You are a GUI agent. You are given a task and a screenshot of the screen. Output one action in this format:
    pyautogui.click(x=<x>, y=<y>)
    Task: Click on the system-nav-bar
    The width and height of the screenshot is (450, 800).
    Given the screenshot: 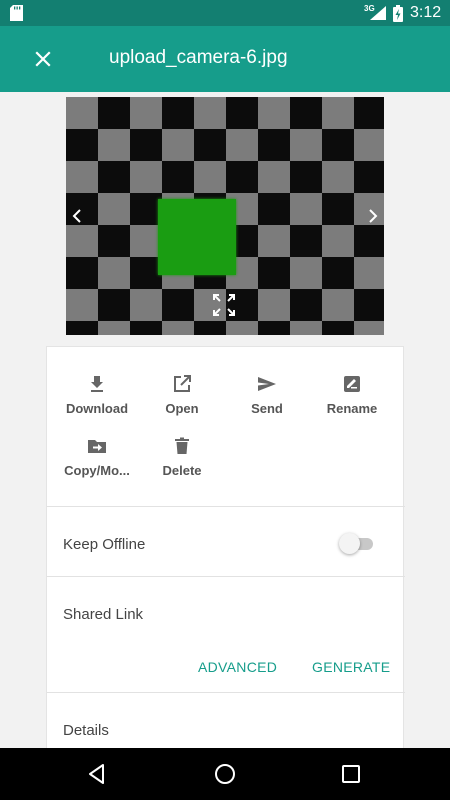 What is the action you would take?
    pyautogui.click(x=225, y=774)
    